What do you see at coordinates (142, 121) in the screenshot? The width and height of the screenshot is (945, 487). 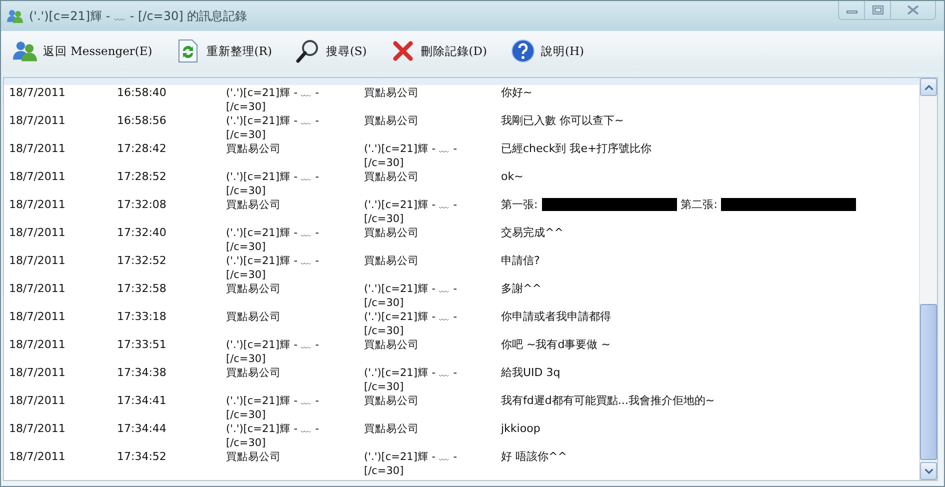 I see `time-cell-text: 16:58:56` at bounding box center [142, 121].